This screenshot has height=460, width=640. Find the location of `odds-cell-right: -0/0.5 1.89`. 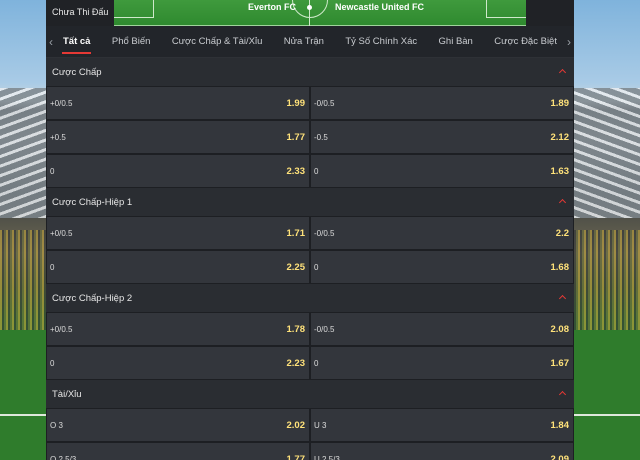

odds-cell-right: -0/0.5 1.89 is located at coordinates (442, 103).